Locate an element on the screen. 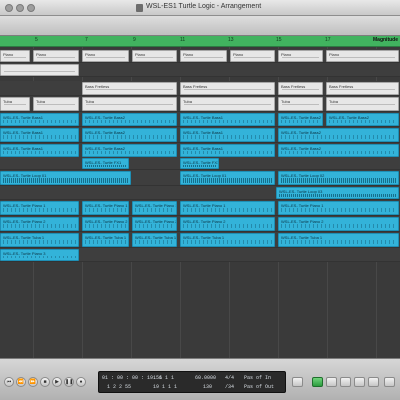 The height and width of the screenshot is (400, 400). bar-ruler: 5 7 9 11 13 15 17 Magnitude is located at coordinates (200, 41).